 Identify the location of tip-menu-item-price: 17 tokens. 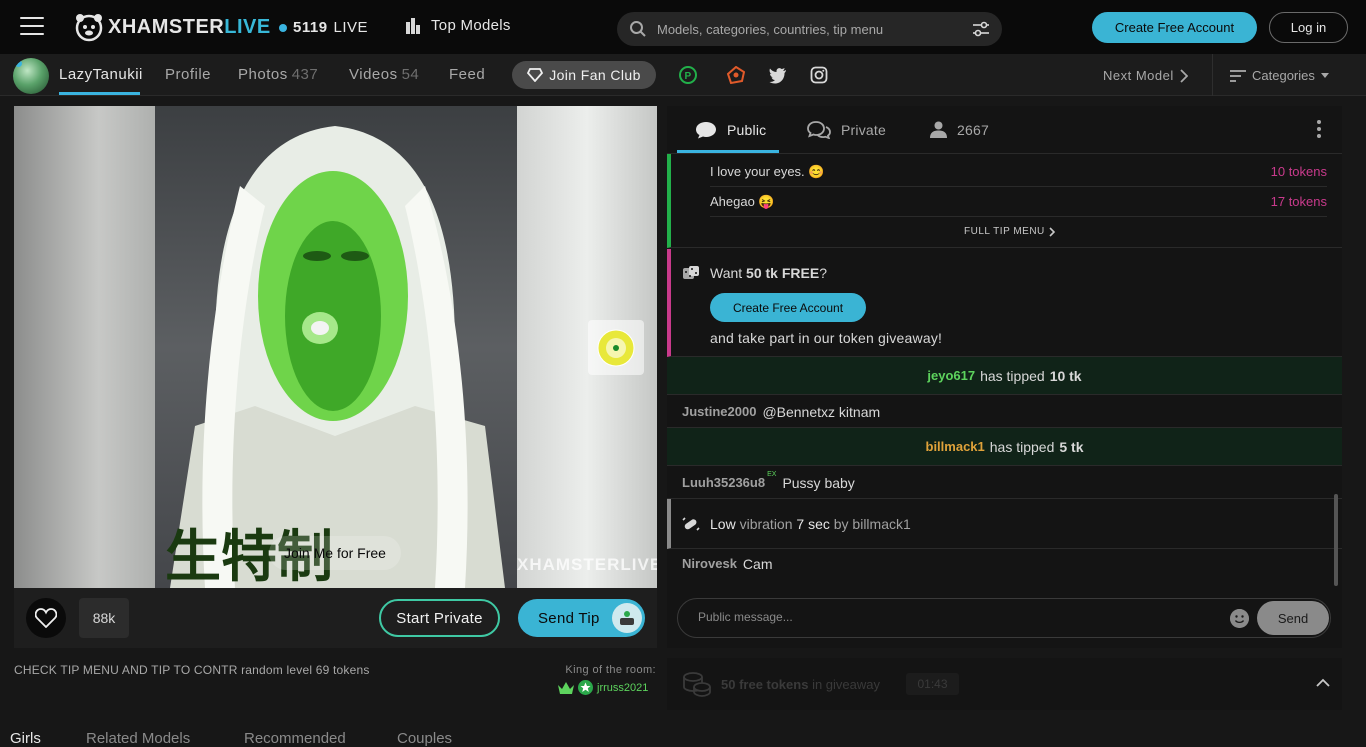
(1298, 201).